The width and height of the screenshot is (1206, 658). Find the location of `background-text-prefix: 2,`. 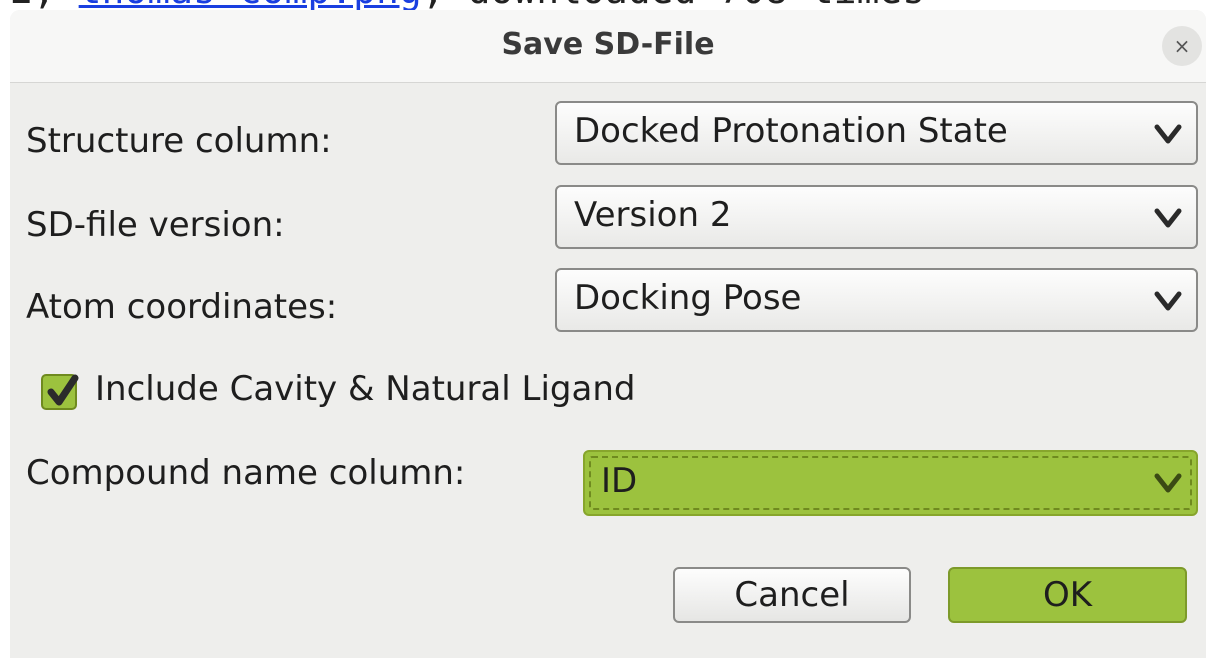

background-text-prefix: 2, is located at coordinates (44, 5).